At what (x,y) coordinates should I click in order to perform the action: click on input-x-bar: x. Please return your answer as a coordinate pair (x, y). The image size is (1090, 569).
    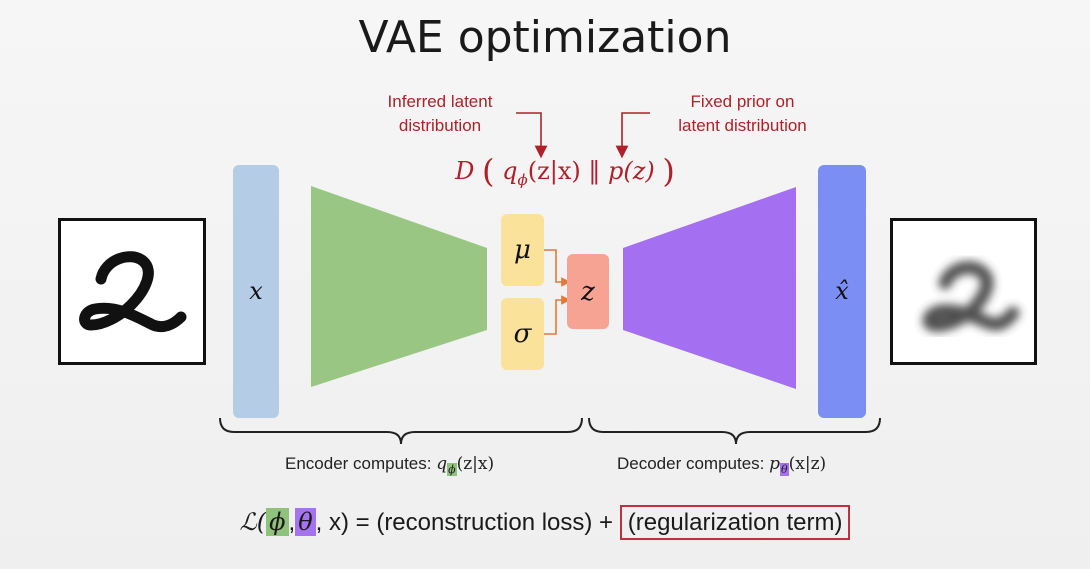
    Looking at the image, I should click on (256, 291).